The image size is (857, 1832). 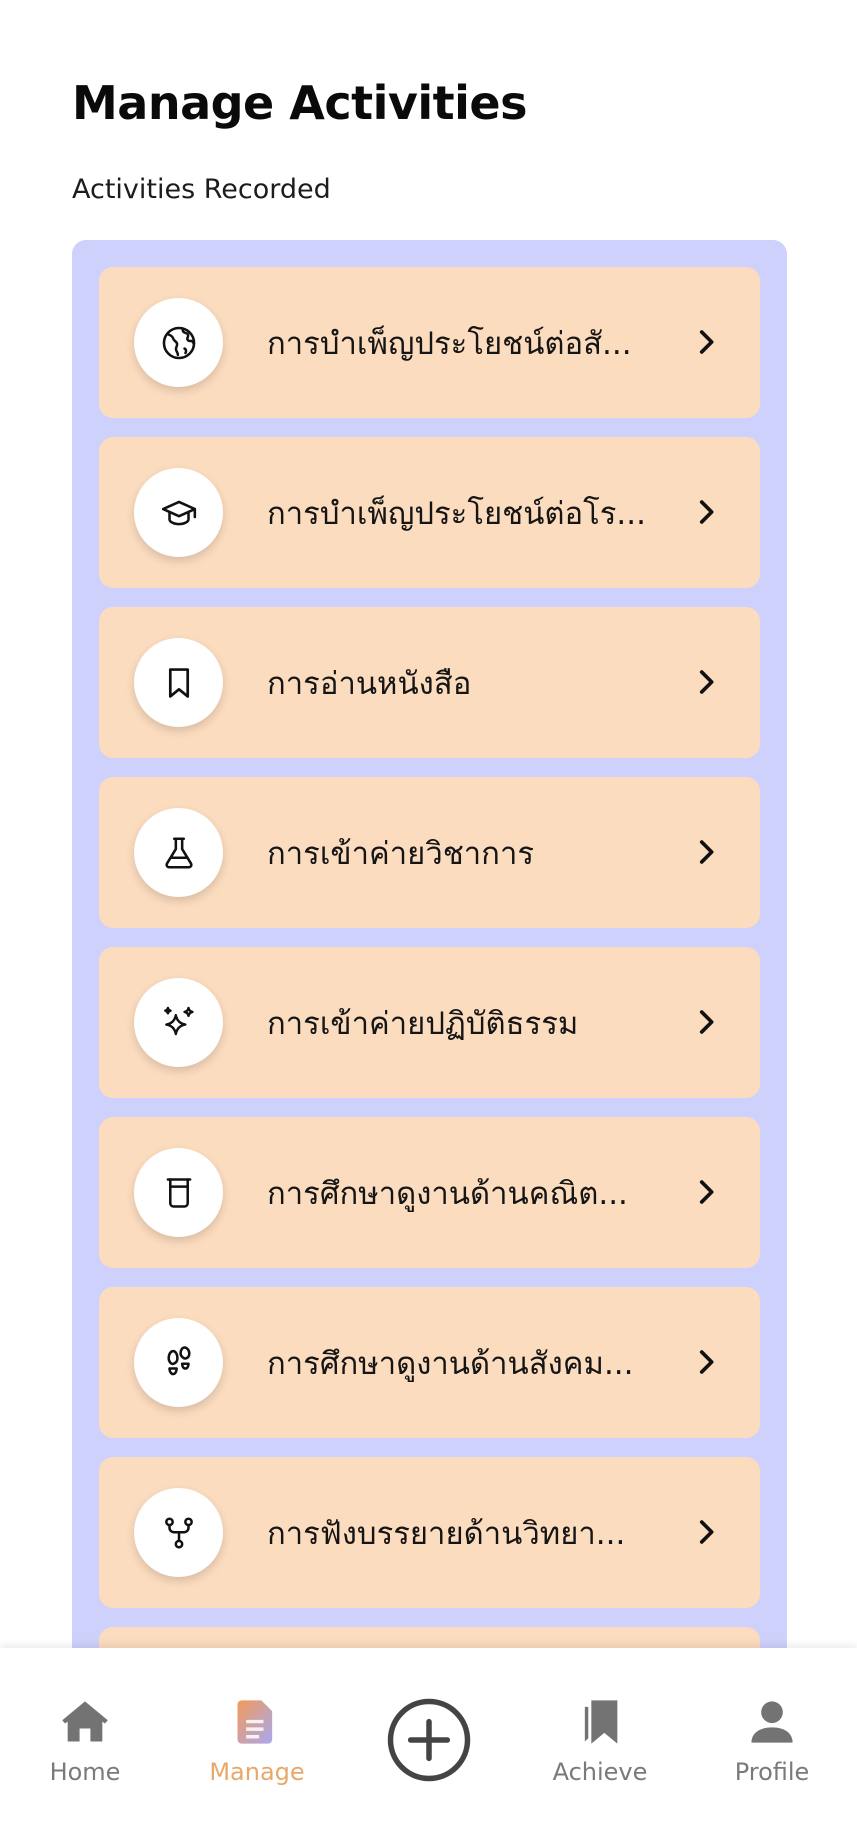 I want to click on nav-label: Achieve, so click(x=600, y=1772).